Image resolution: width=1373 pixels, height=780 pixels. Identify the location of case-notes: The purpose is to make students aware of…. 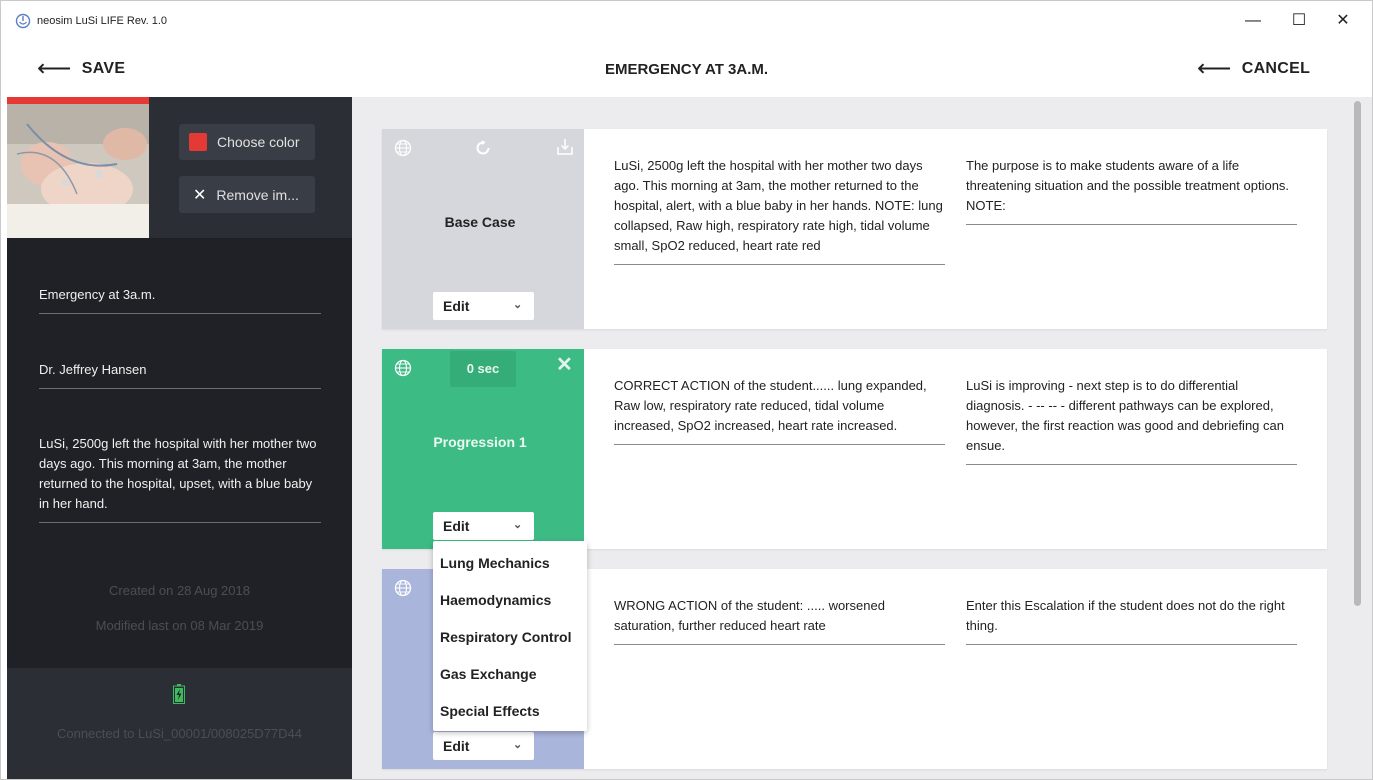
(1131, 190).